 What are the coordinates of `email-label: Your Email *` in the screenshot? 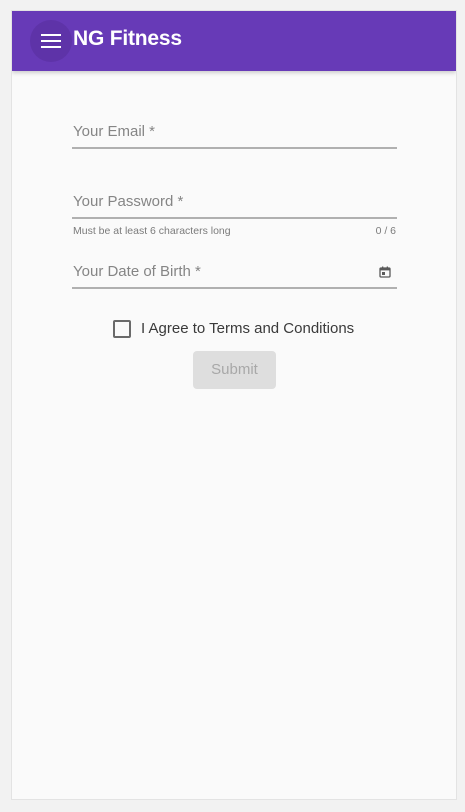 It's located at (114, 131).